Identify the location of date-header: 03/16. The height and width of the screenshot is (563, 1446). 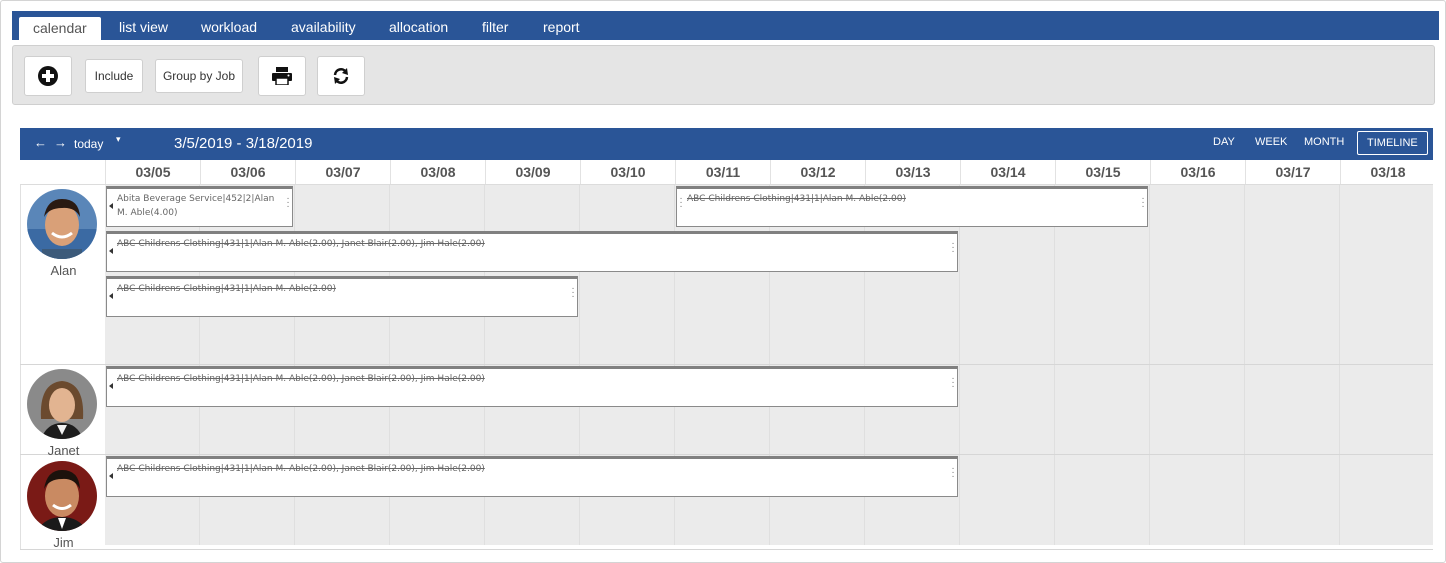
(1197, 172).